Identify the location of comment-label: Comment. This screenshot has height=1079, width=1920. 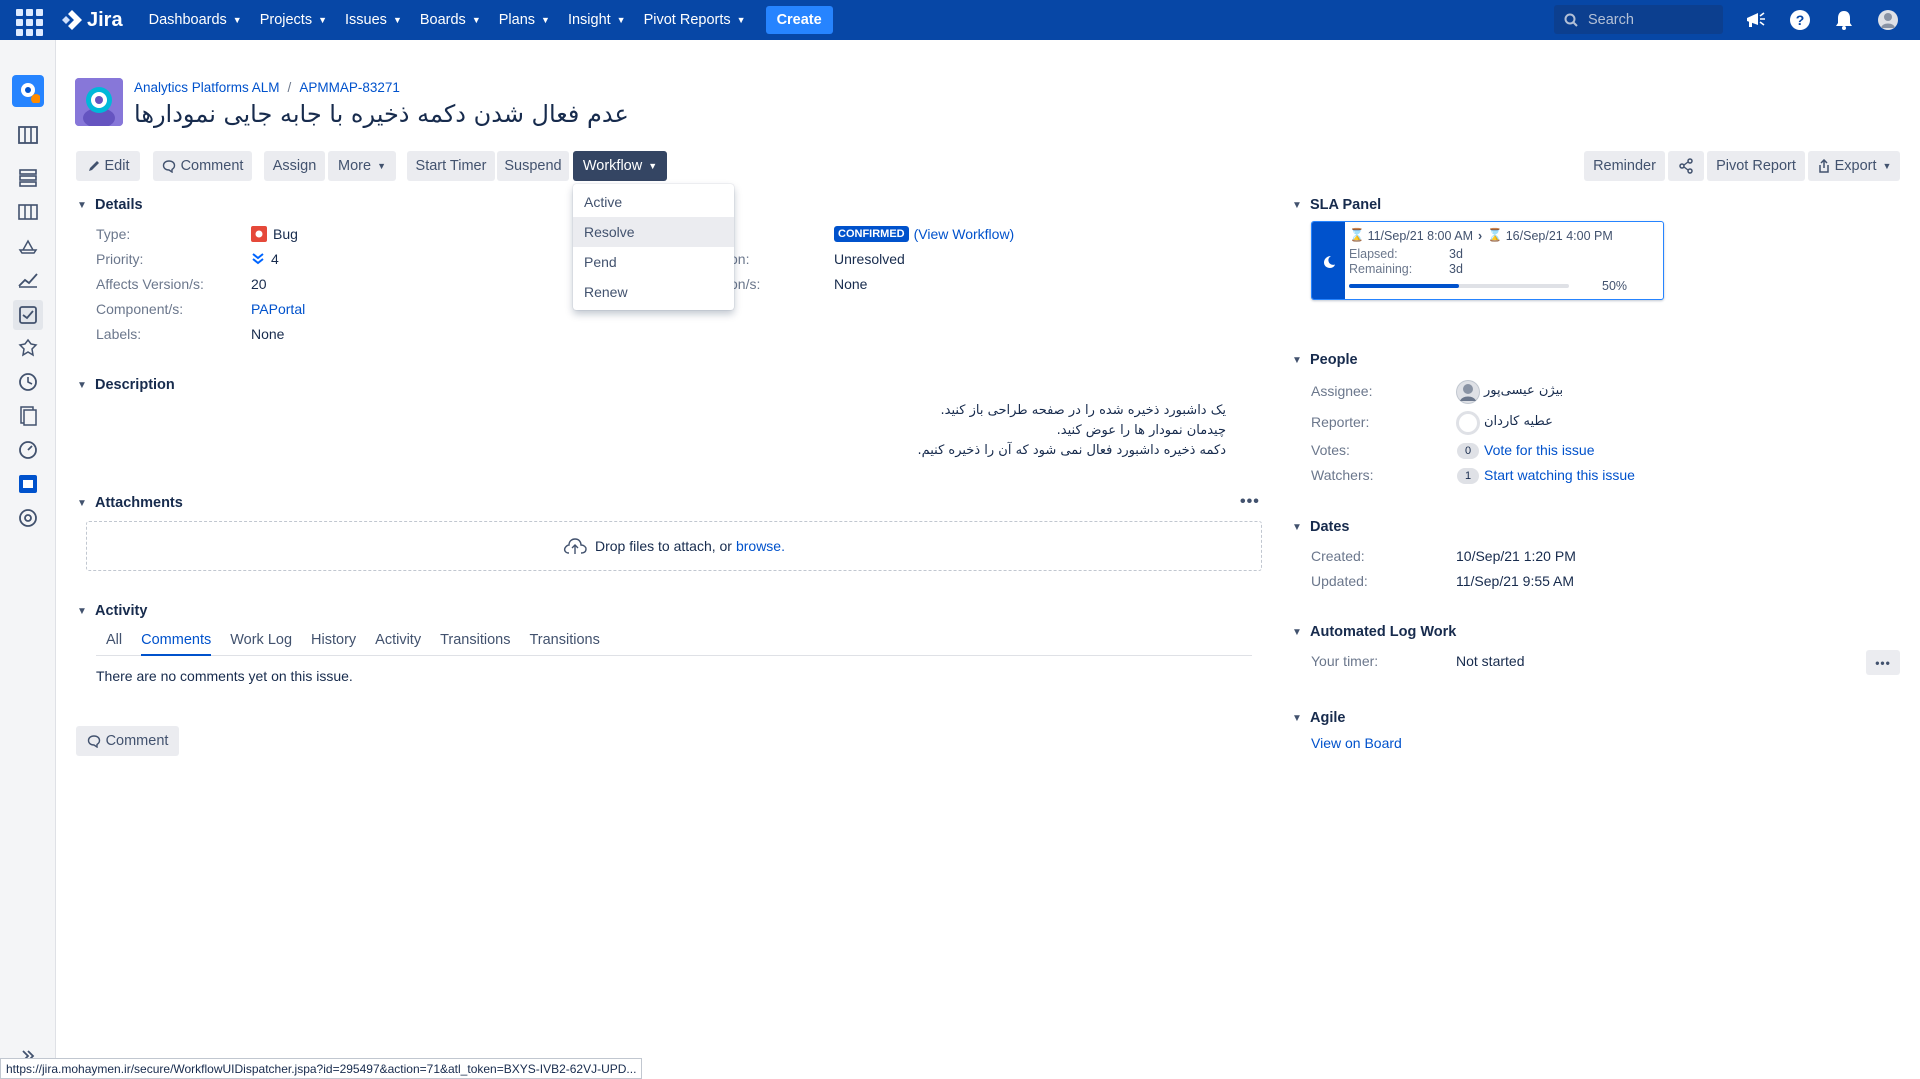
(137, 741).